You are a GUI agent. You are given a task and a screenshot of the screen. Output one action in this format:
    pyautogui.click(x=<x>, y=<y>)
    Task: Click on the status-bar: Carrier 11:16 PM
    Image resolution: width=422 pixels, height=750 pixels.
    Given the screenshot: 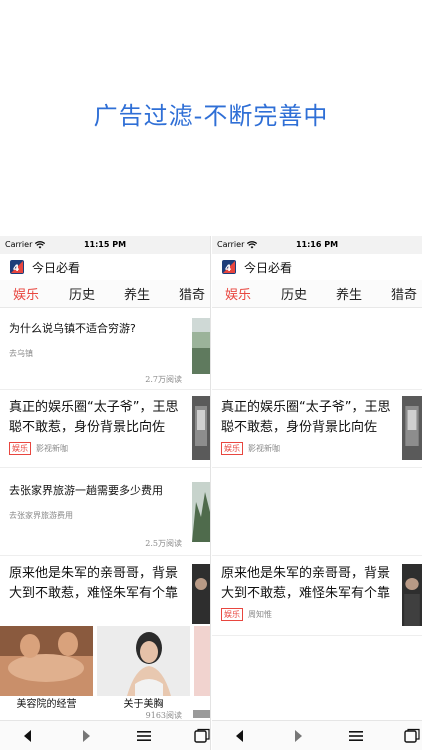 What is the action you would take?
    pyautogui.click(x=317, y=245)
    